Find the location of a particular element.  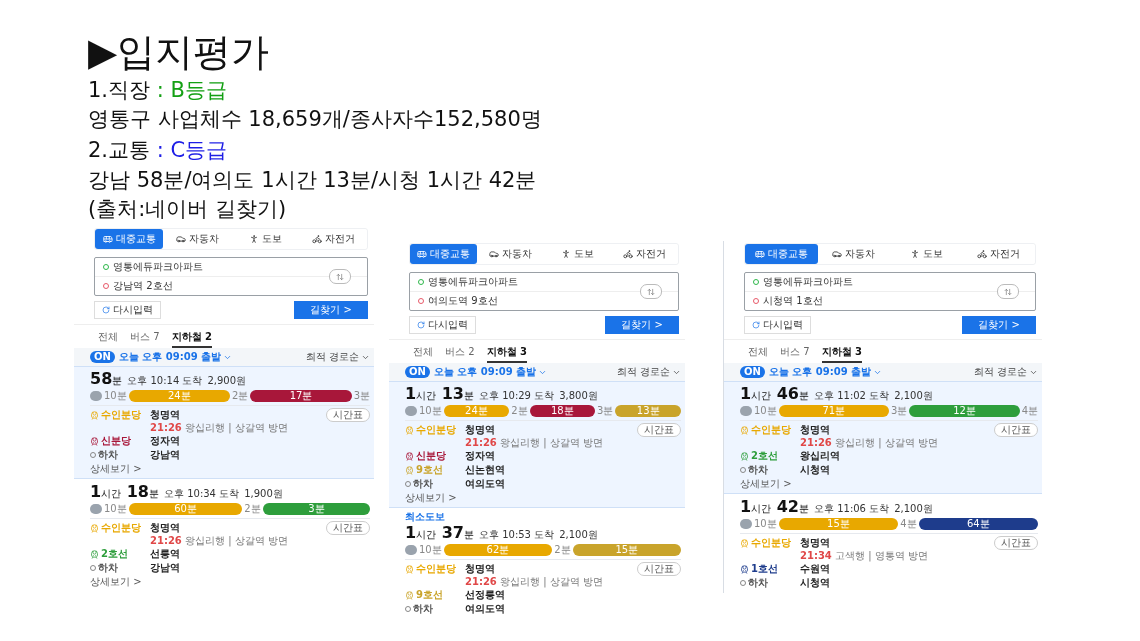

slide-text: 강남 58분/여의도 1시간 13분/시청 1시간 42분 is located at coordinates (313, 180).